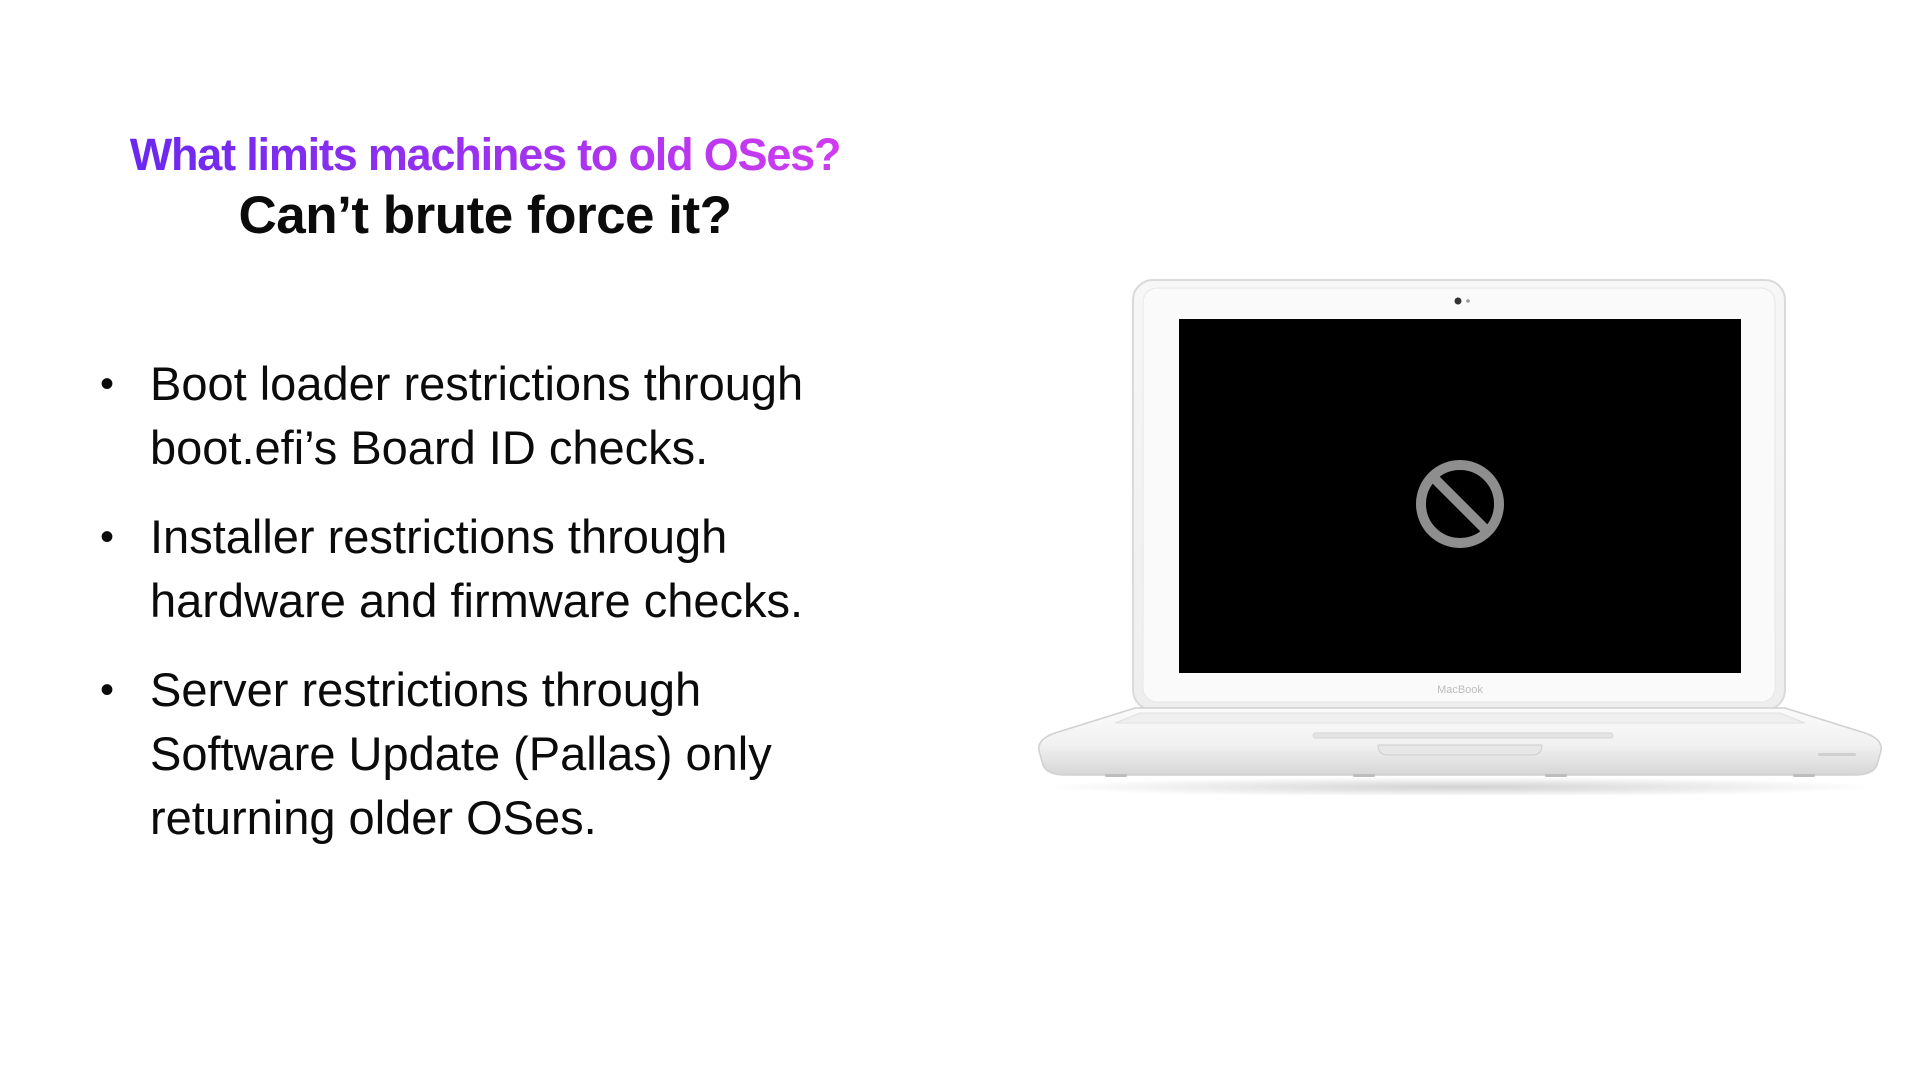 The height and width of the screenshot is (1080, 1920). Describe the element at coordinates (1458, 301) in the screenshot. I see `camera-icon` at that location.